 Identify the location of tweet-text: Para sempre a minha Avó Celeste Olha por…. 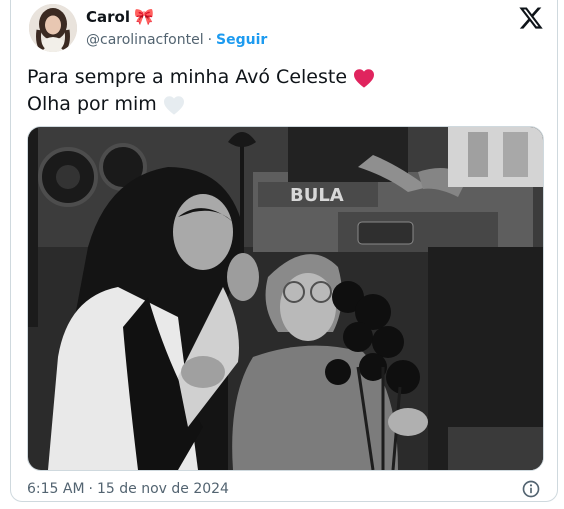
(201, 91).